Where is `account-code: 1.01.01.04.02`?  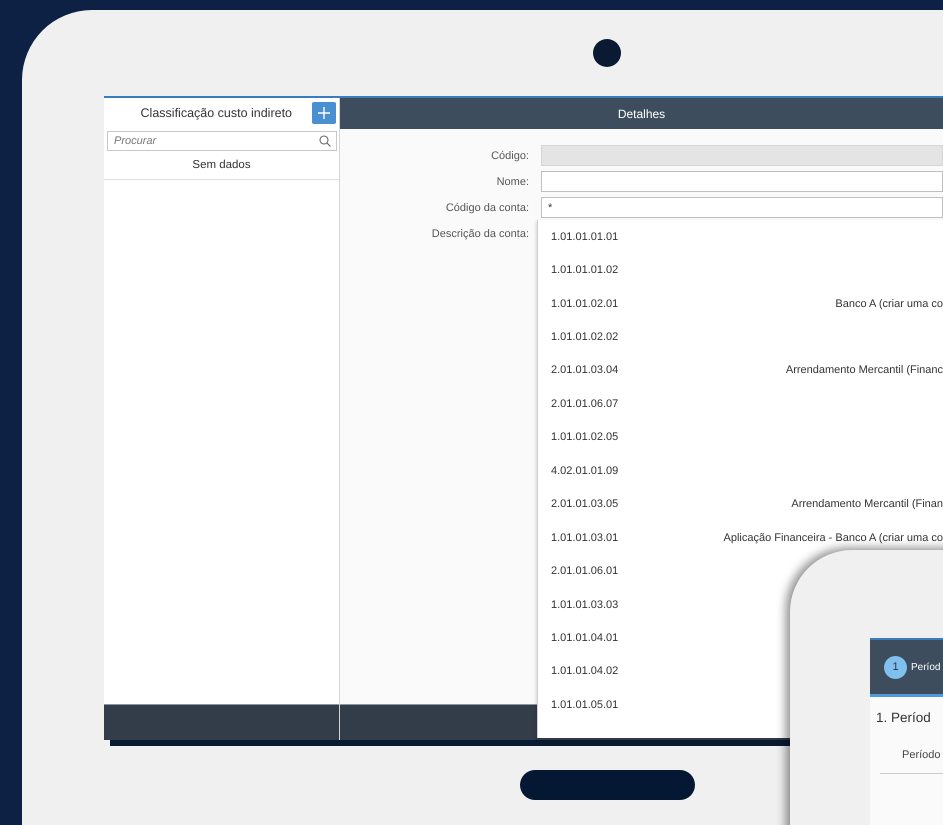
account-code: 1.01.01.04.02 is located at coordinates (584, 671).